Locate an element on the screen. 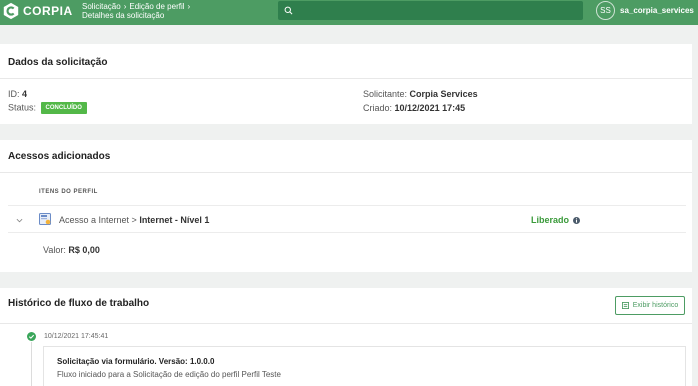  show-history-button: Exibir histórico is located at coordinates (650, 305).